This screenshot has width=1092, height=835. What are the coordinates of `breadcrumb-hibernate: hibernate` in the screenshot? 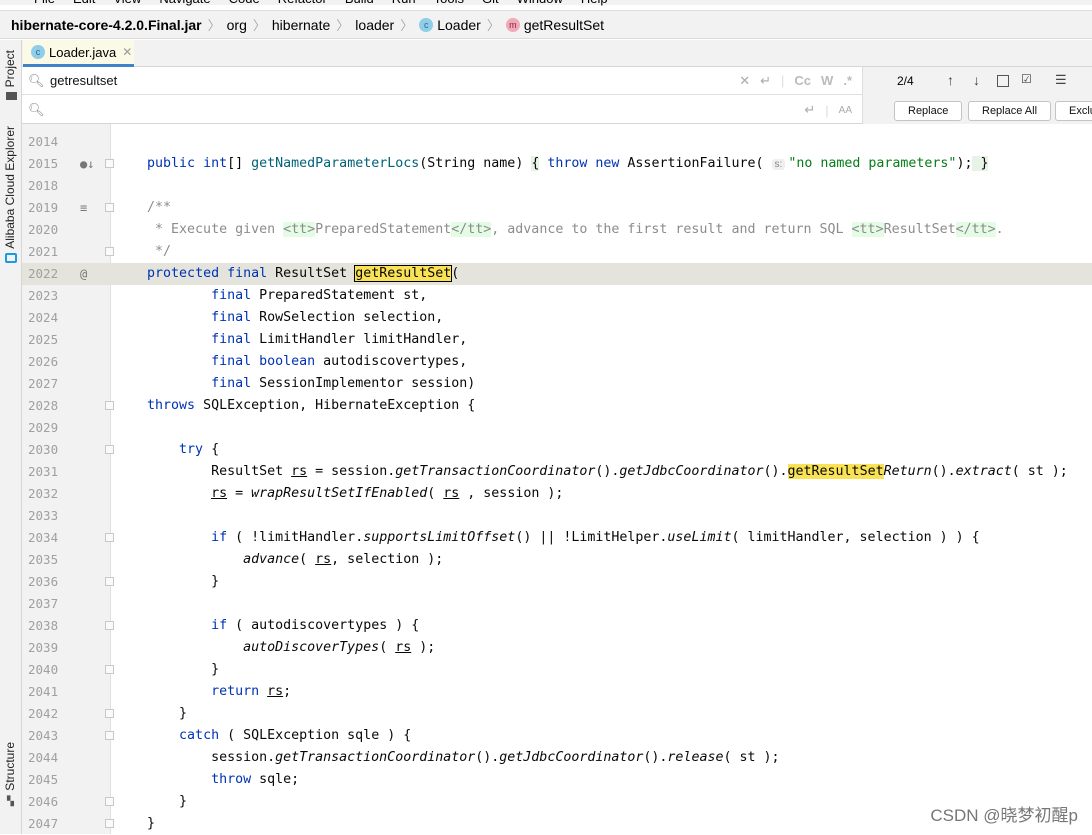 It's located at (301, 25).